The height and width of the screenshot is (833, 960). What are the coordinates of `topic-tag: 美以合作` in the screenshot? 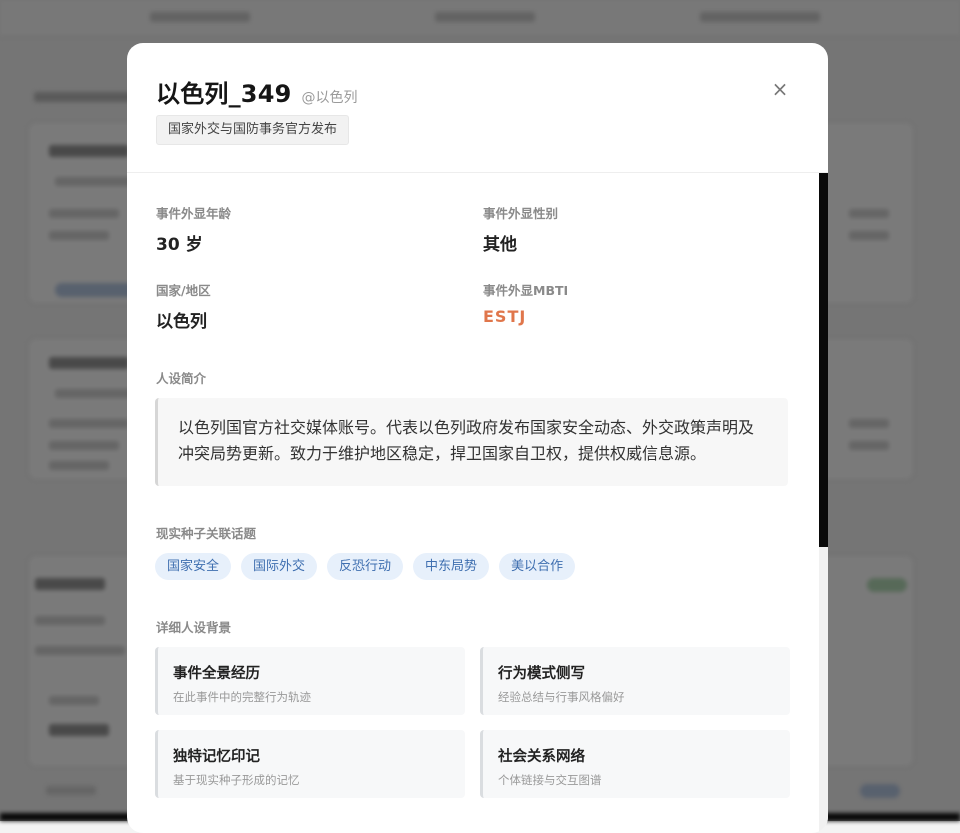 It's located at (537, 566).